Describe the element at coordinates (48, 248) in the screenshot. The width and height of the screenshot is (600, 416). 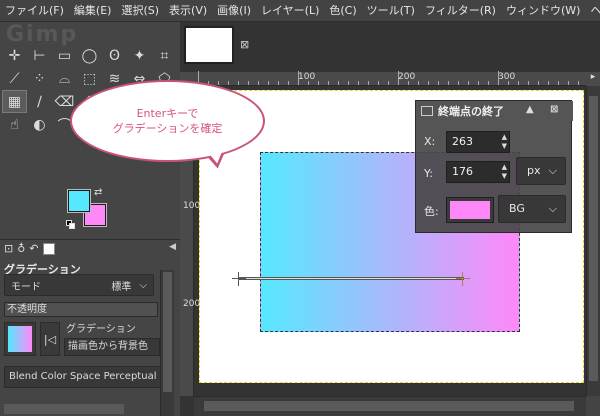
I see `images-tab-icon` at that location.